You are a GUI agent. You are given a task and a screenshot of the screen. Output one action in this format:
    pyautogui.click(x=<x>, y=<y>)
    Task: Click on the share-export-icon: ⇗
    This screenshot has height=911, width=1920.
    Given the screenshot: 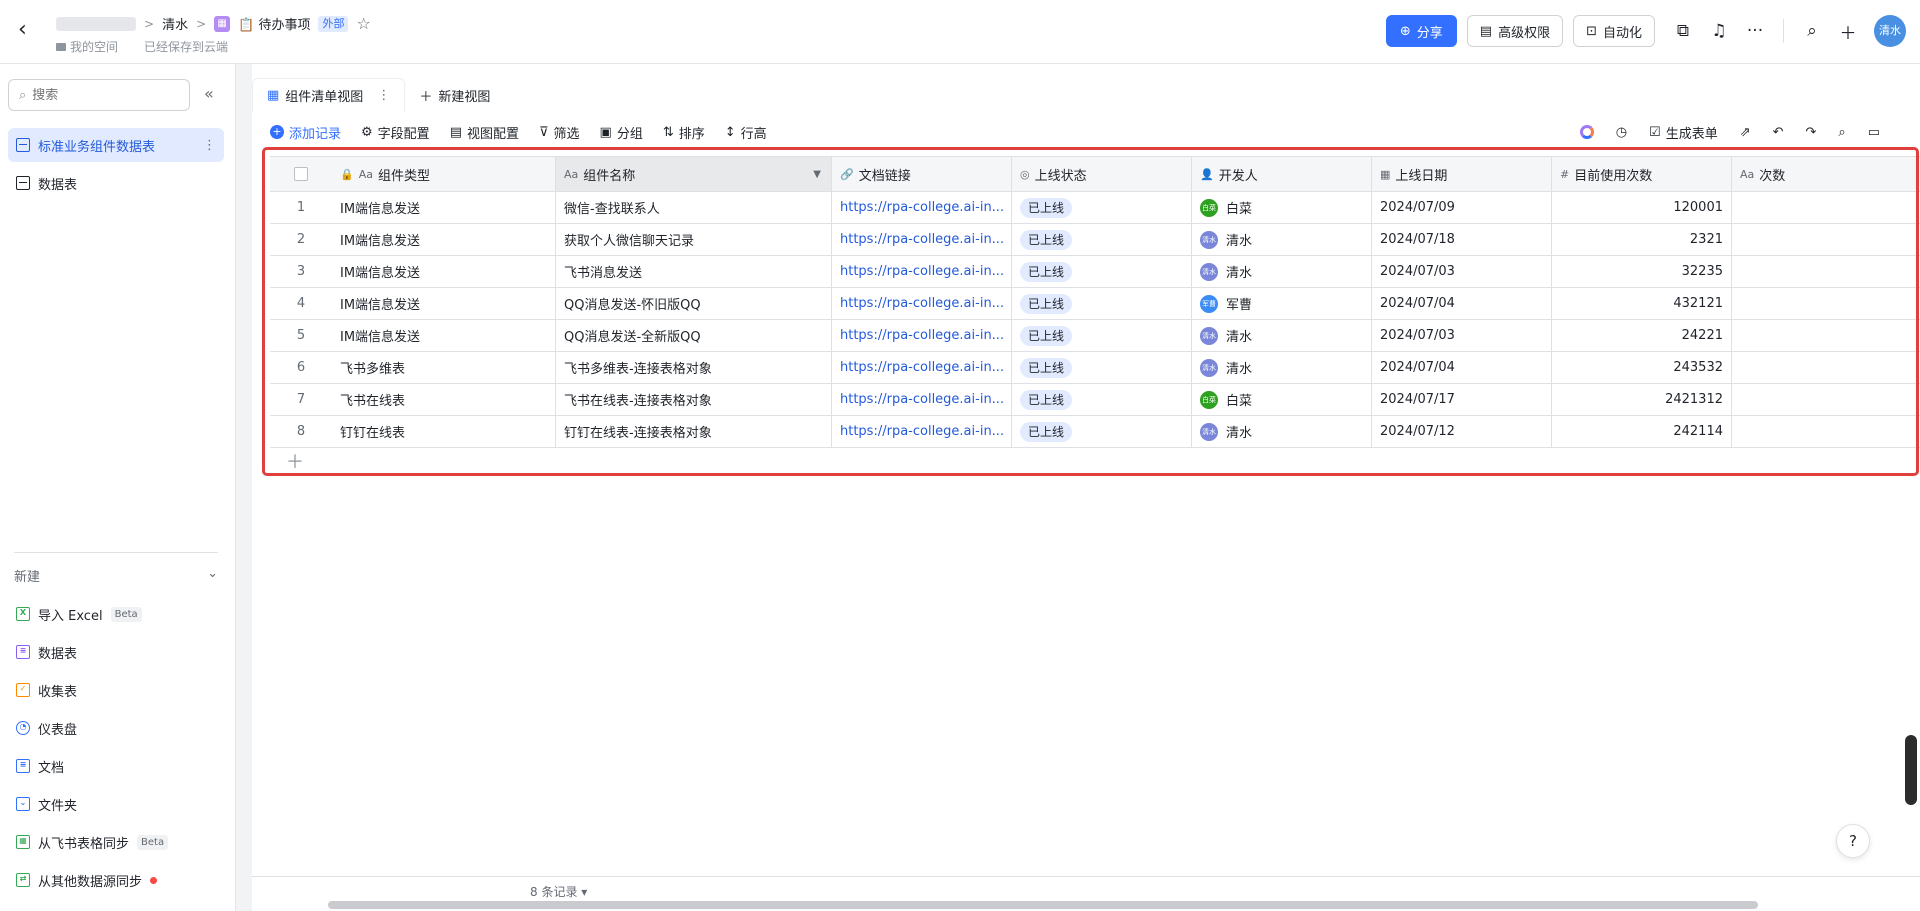 What is the action you would take?
    pyautogui.click(x=1745, y=132)
    